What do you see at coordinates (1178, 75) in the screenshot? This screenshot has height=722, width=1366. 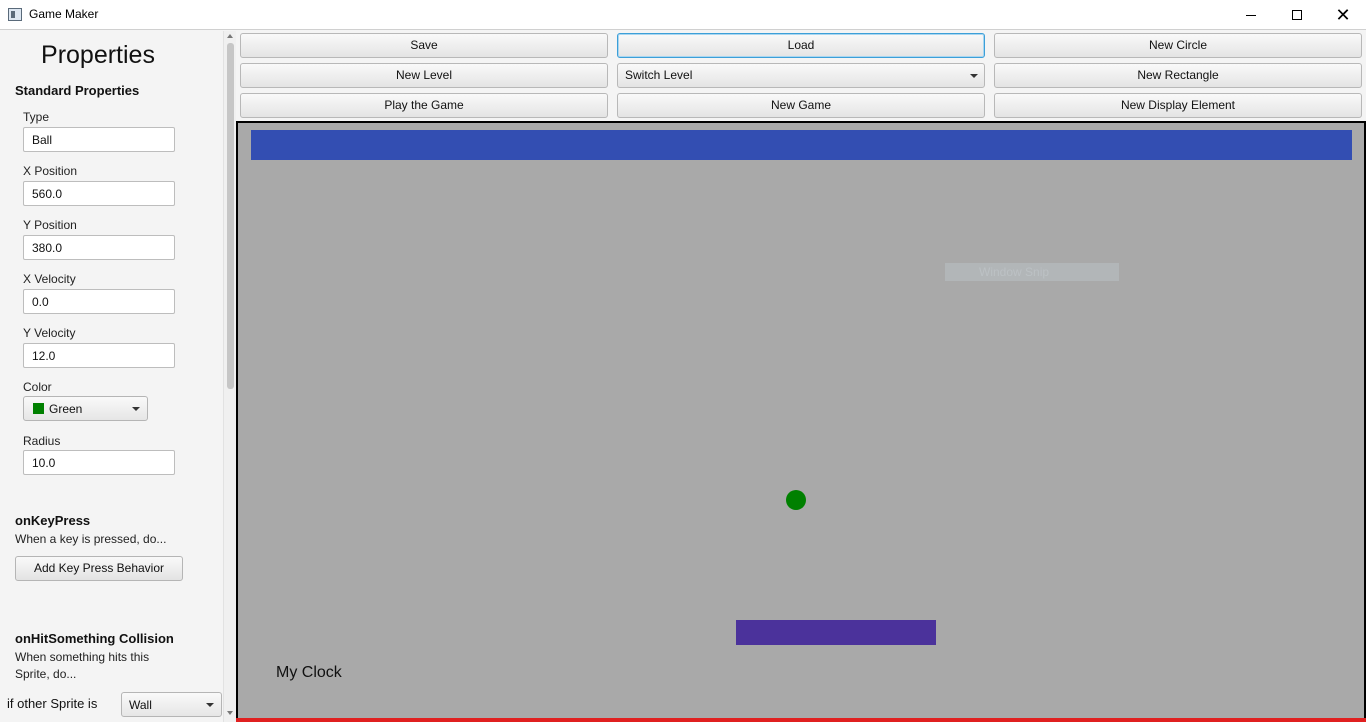 I see `new-rectangle-button: New Rectangle` at bounding box center [1178, 75].